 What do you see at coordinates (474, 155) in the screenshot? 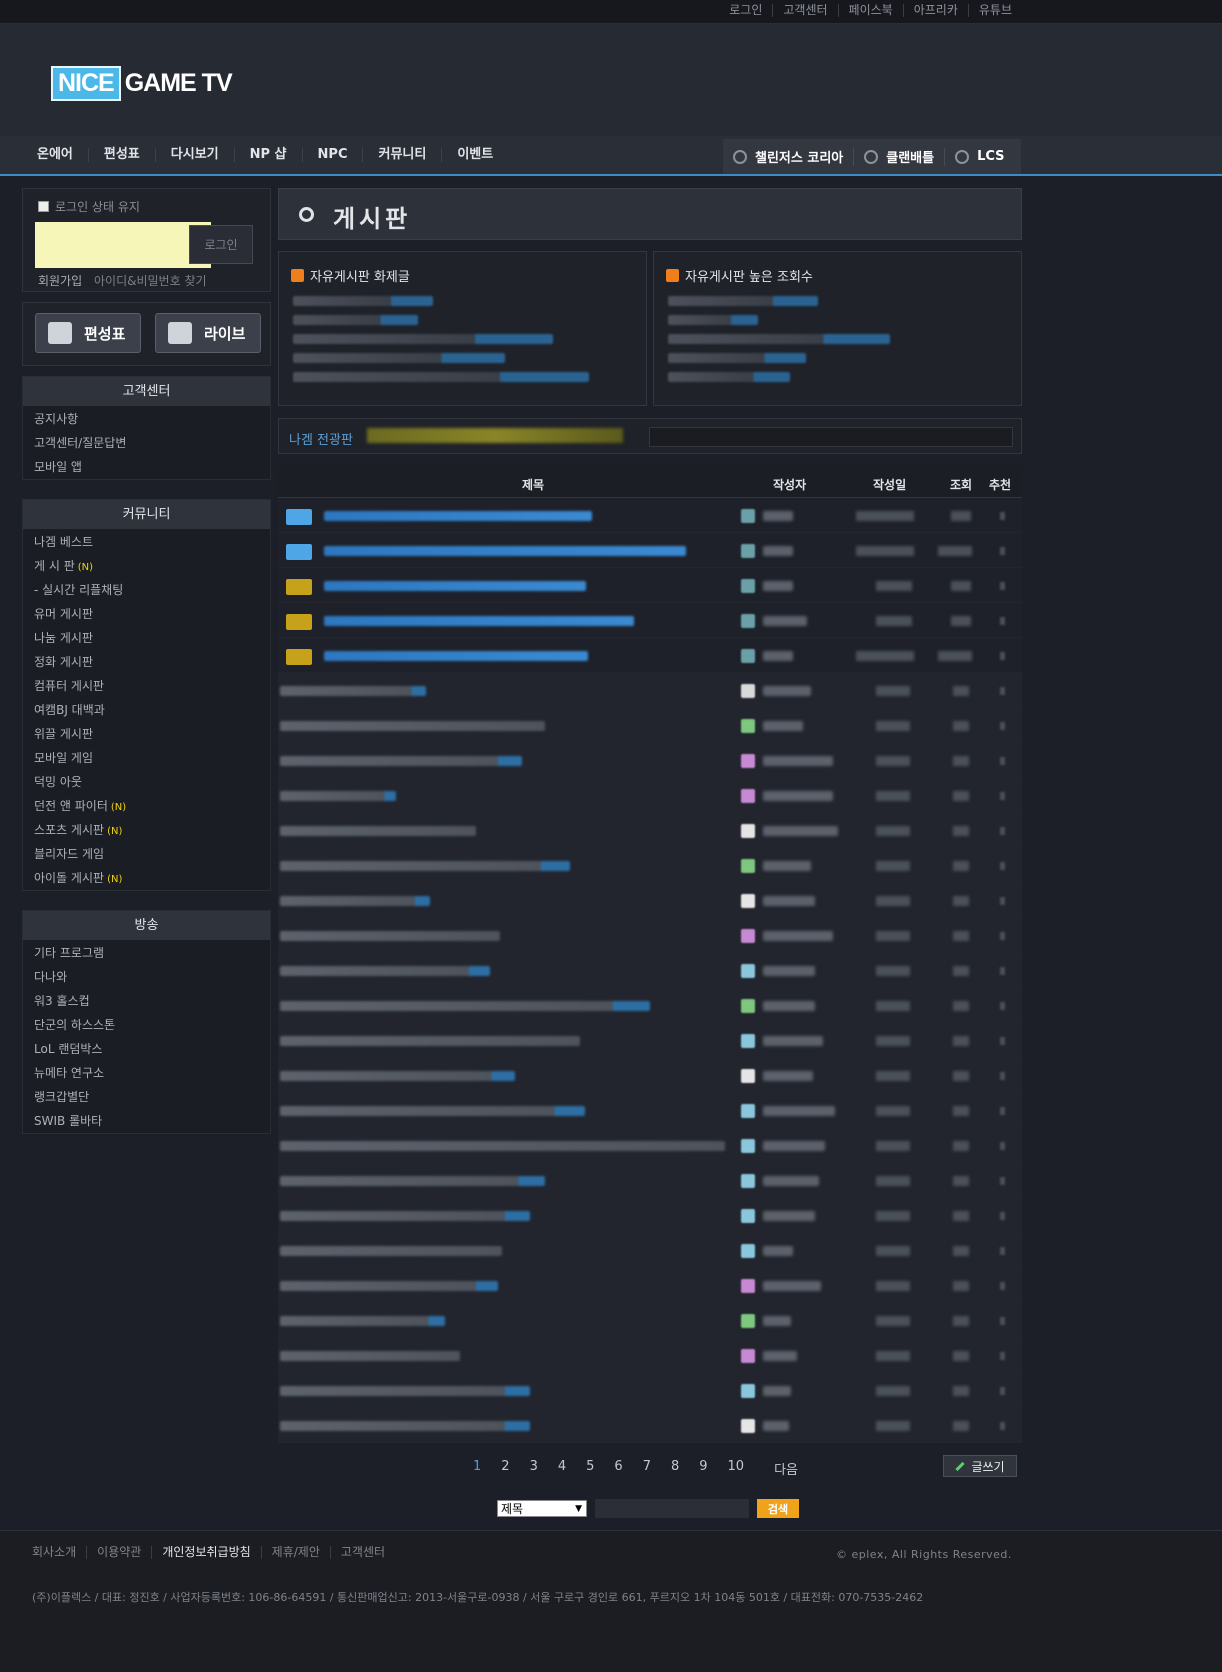
I see `nav-event: 이벤트` at bounding box center [474, 155].